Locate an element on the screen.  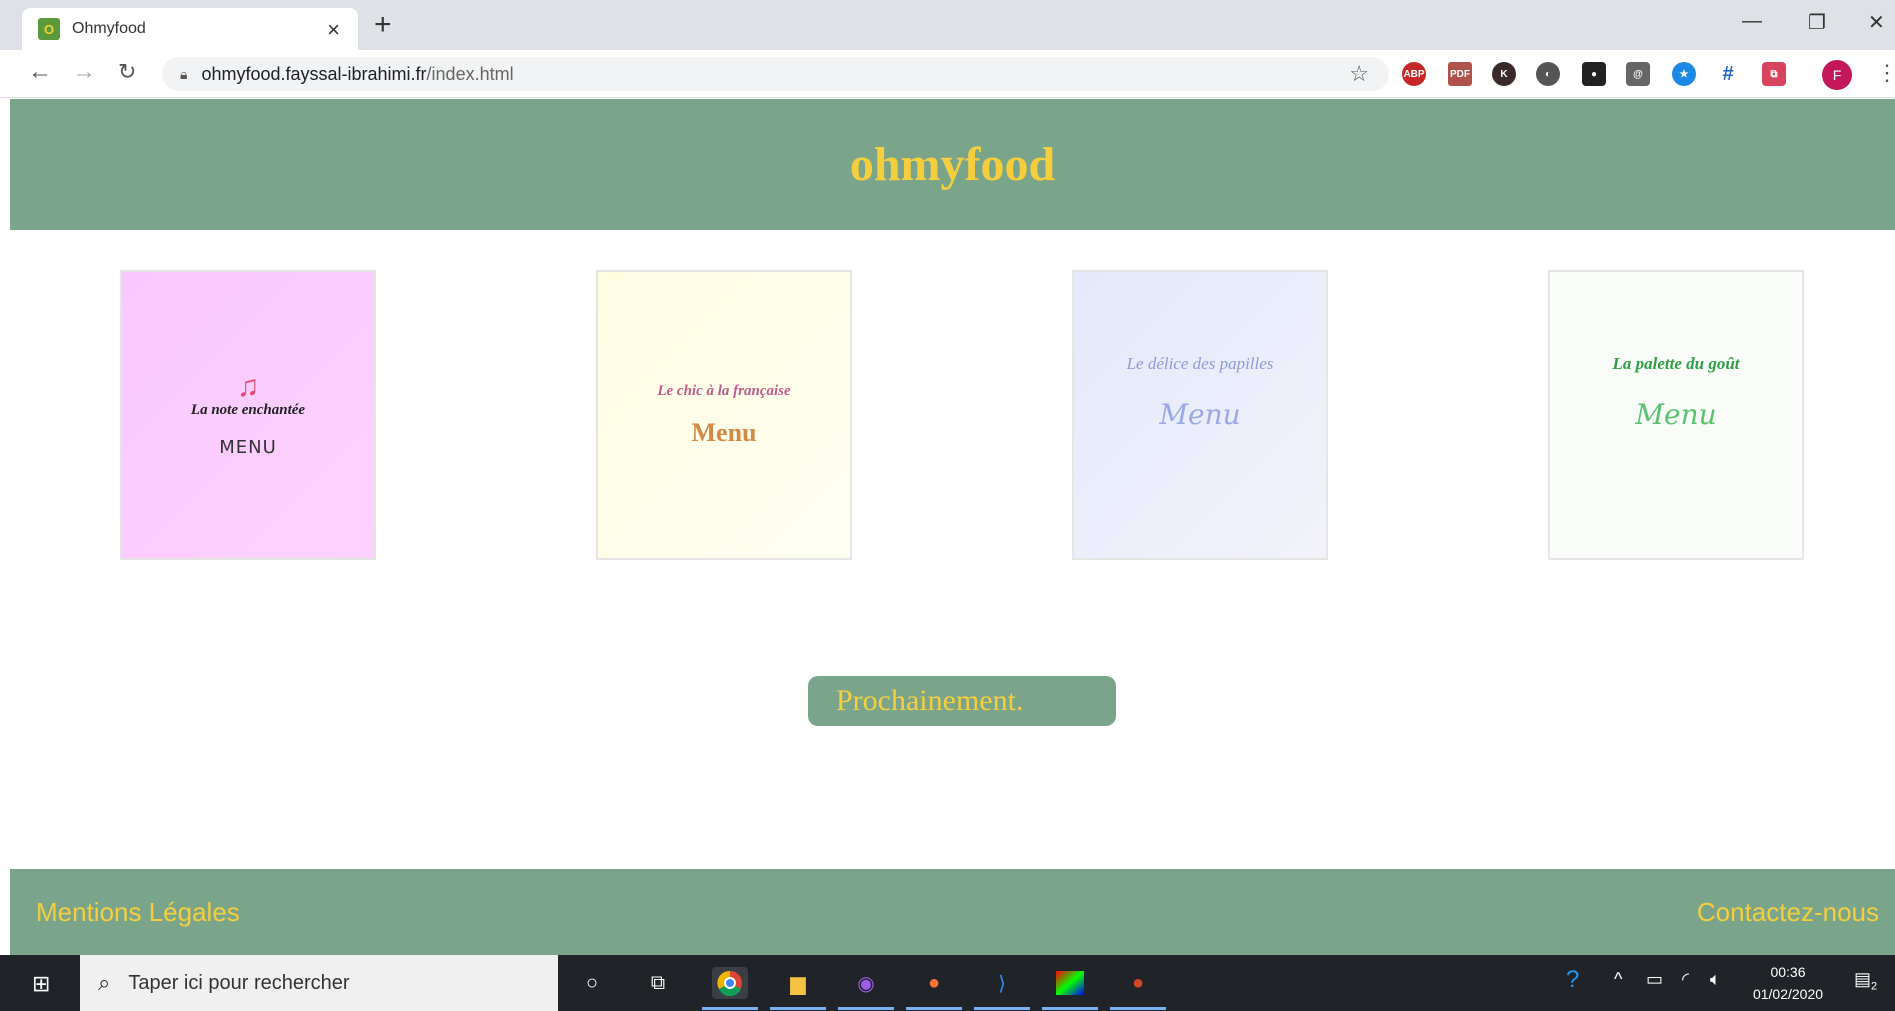
restaurant-name: Le chic à la française is located at coordinates (724, 390).